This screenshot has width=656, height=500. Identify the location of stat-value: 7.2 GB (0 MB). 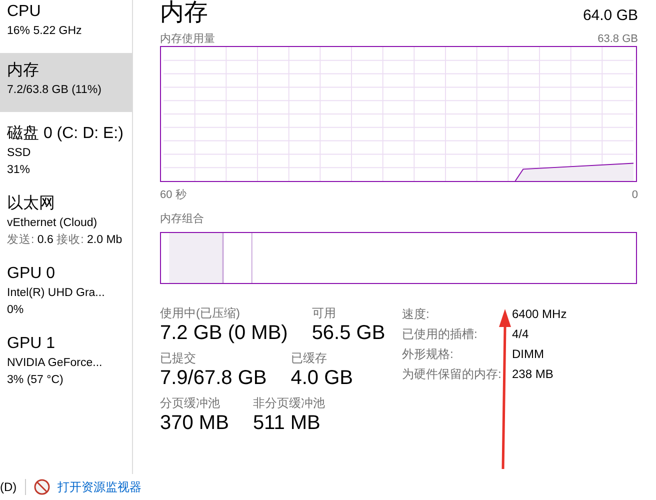
(224, 333).